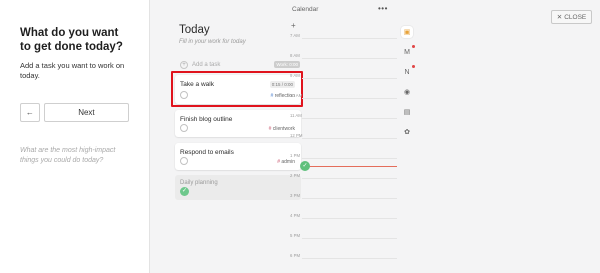 The width and height of the screenshot is (600, 273). Describe the element at coordinates (194, 30) in the screenshot. I see `today-title: Today` at that location.